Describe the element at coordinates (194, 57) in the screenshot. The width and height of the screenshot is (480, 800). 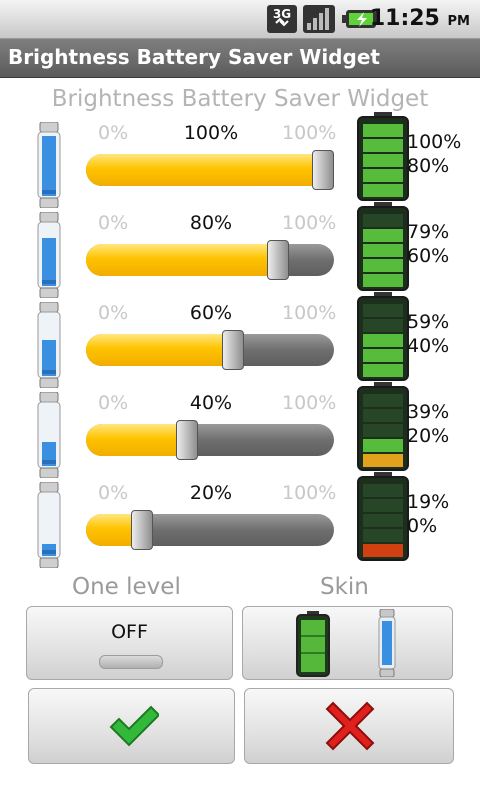
I see `app-title: Brightness Battery Saver Widget` at that location.